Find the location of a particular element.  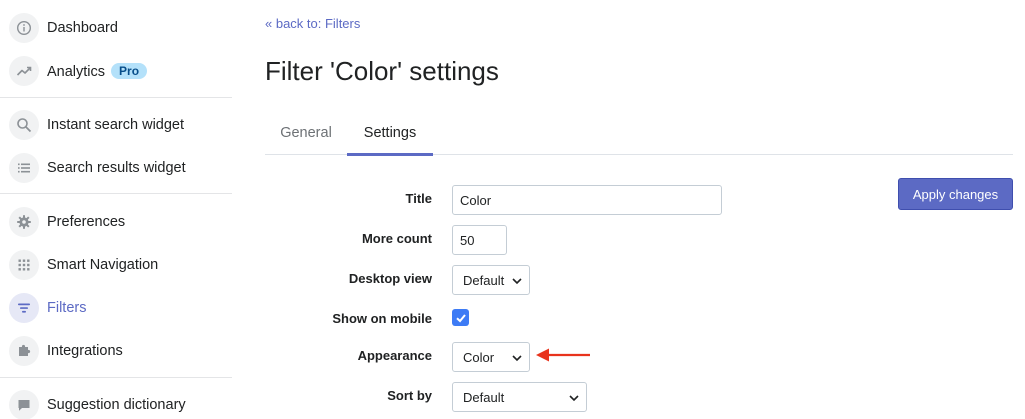

info-icon is located at coordinates (24, 28).